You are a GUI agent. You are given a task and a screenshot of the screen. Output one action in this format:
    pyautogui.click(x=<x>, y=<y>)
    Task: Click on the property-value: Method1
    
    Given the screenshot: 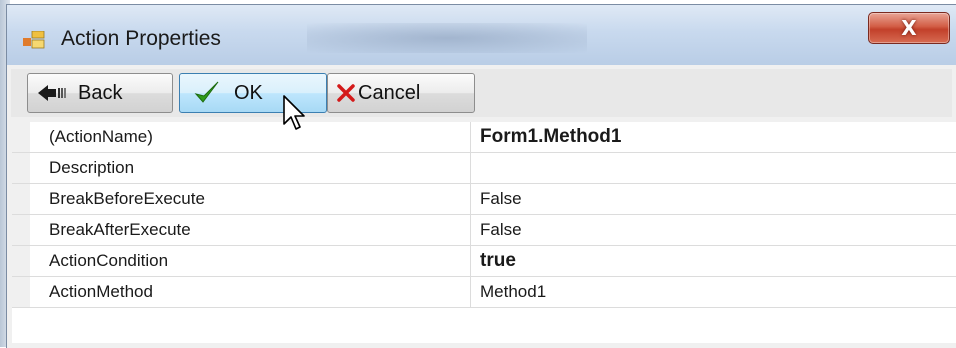 What is the action you would take?
    pyautogui.click(x=713, y=292)
    